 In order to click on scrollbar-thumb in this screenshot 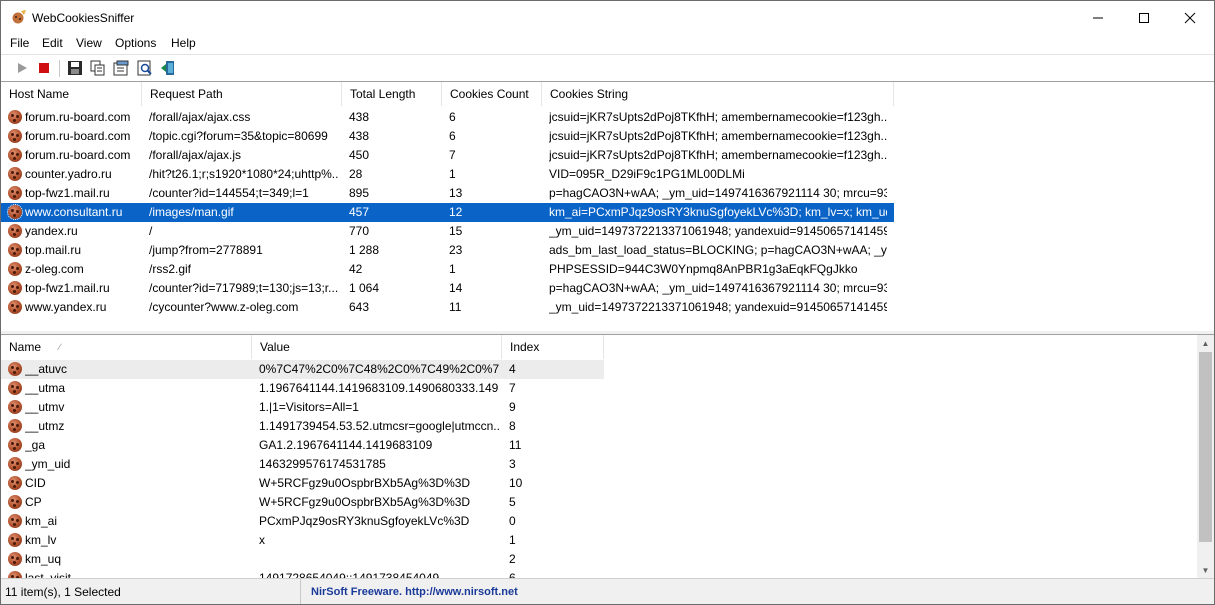, I will do `click(1205, 447)`.